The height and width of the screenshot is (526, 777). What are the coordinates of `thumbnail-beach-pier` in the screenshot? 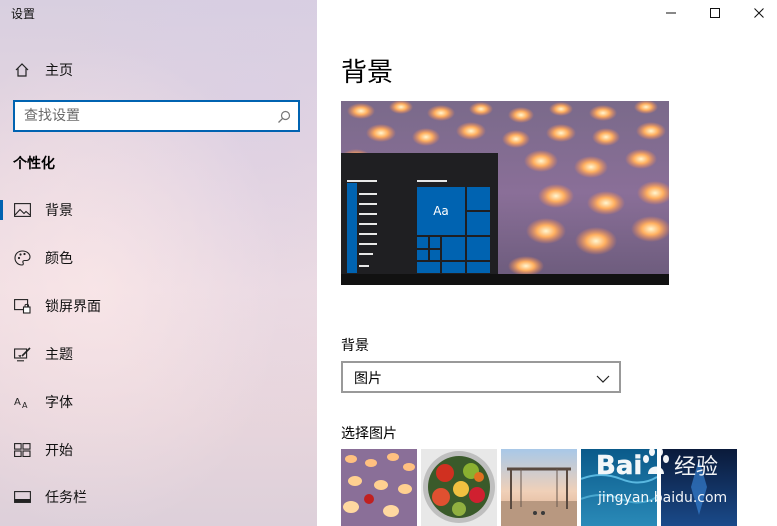 It's located at (539, 487).